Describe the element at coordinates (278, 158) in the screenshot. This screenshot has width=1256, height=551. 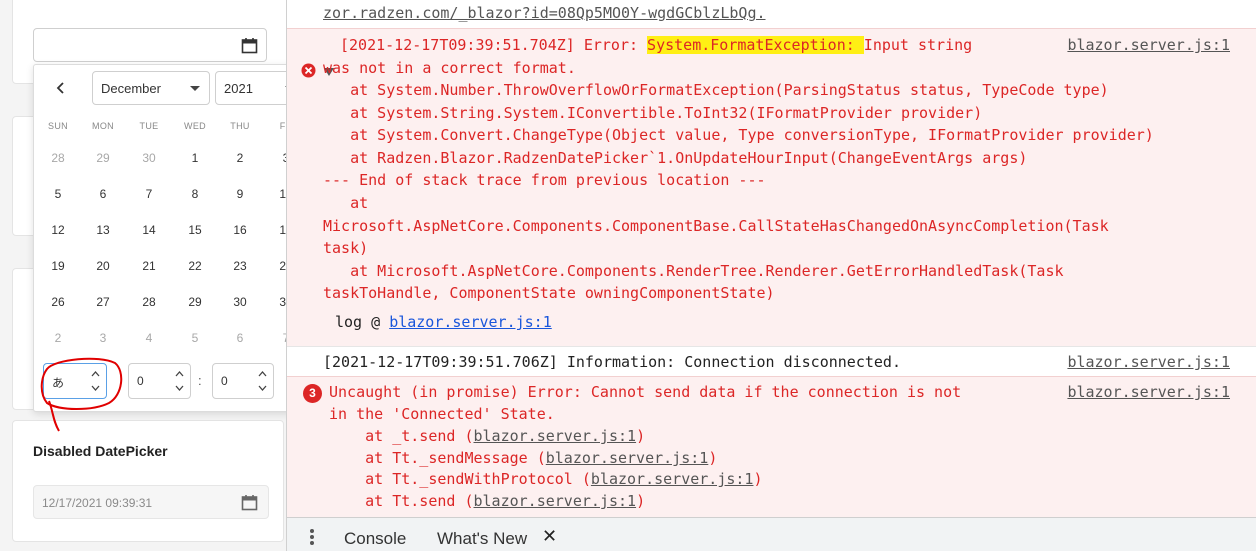
I see `calendar-day: 3` at that location.